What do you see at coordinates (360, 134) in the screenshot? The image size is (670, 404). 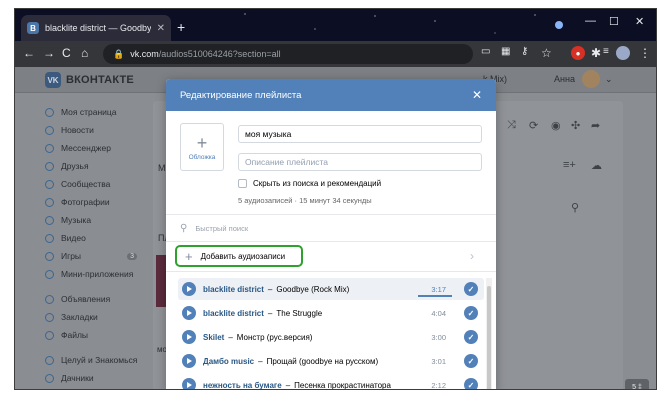 I see `playlist-name-field: моя музыка` at bounding box center [360, 134].